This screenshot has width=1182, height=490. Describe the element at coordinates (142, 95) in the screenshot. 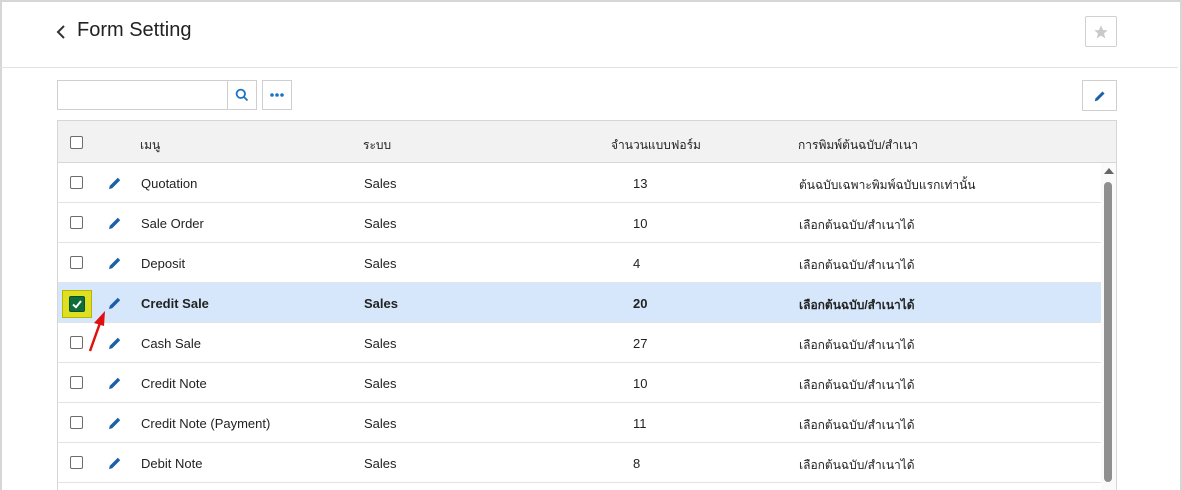

I see `search-input` at that location.